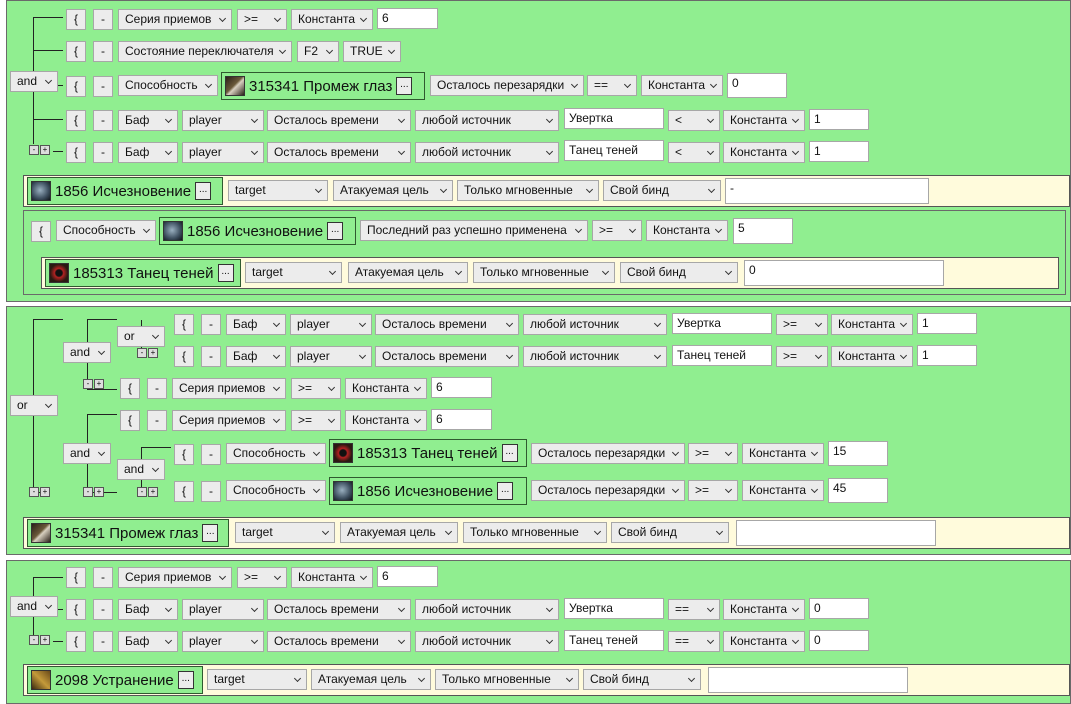 This screenshot has height=704, width=1071. I want to click on value-input: 0, so click(839, 640).